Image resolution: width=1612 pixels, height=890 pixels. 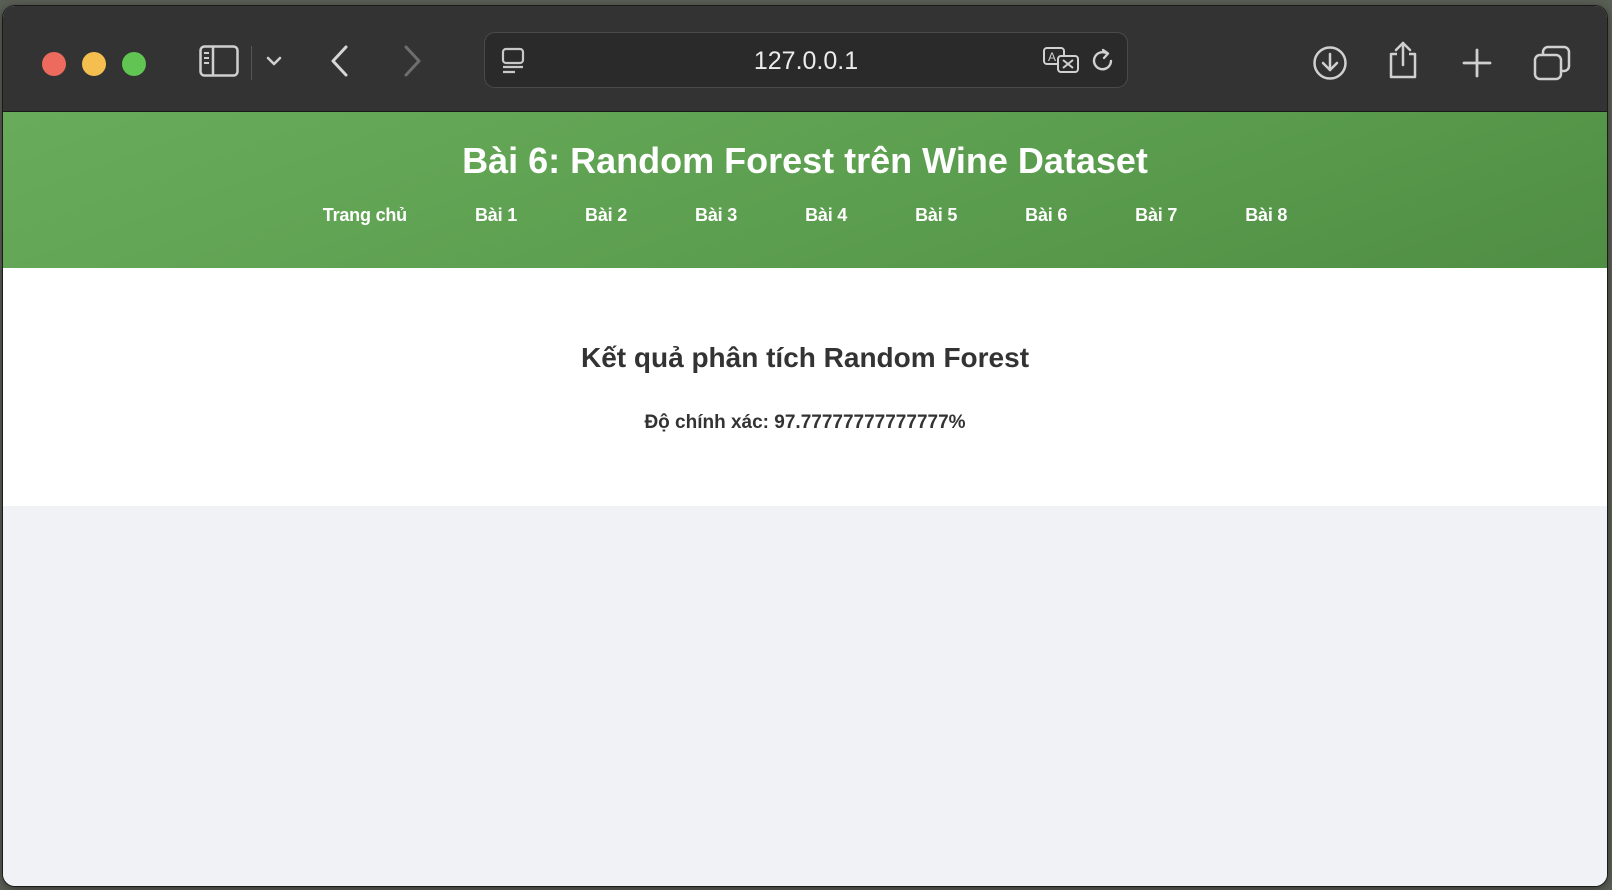 What do you see at coordinates (1156, 215) in the screenshot?
I see `nav-link-bai-7: Bài 7` at bounding box center [1156, 215].